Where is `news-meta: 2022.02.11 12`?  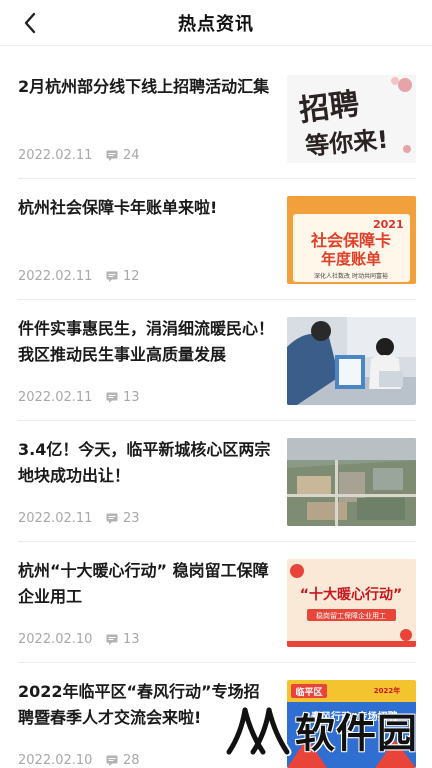 news-meta: 2022.02.11 12 is located at coordinates (79, 276).